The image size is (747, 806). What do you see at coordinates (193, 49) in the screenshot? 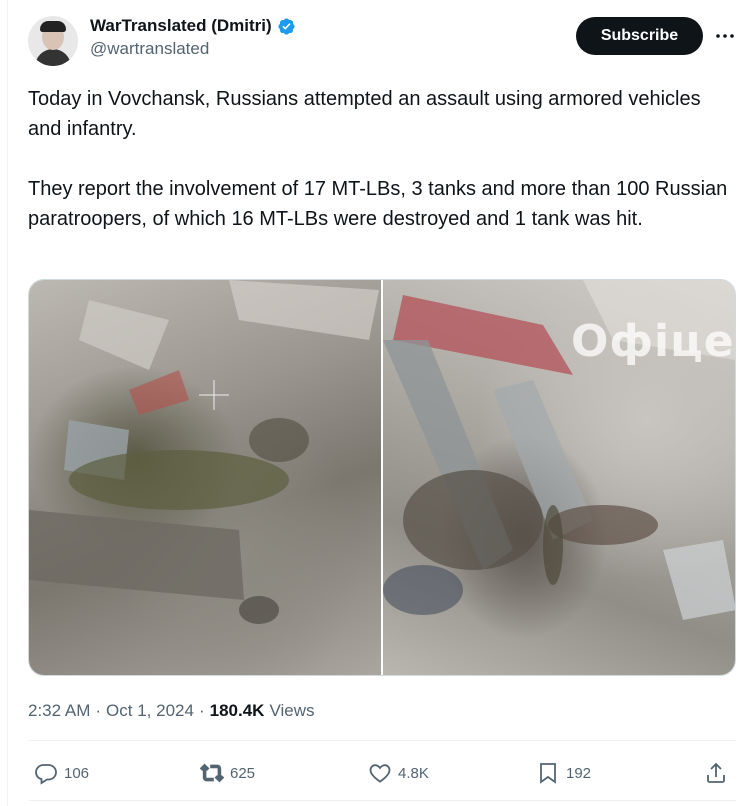
I see `author-handle: @wartranslated` at bounding box center [193, 49].